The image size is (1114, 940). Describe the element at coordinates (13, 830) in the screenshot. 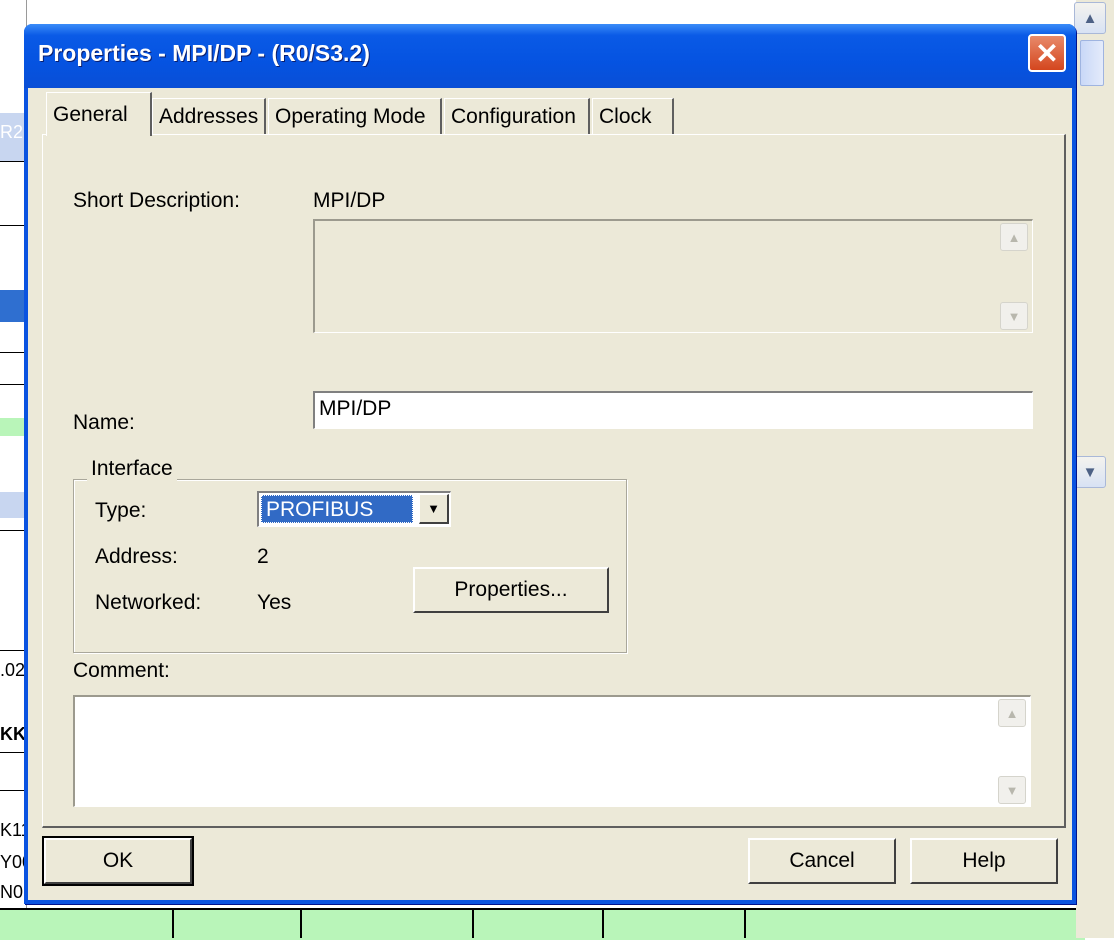

I see `background-fragment: K11` at that location.